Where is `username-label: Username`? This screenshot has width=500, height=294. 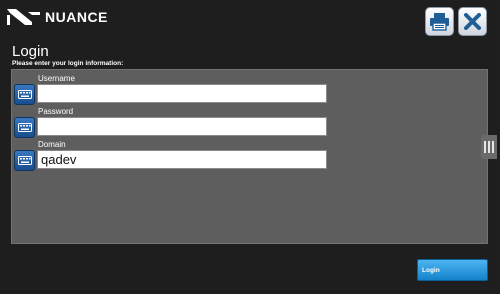
username-label: Username is located at coordinates (56, 78).